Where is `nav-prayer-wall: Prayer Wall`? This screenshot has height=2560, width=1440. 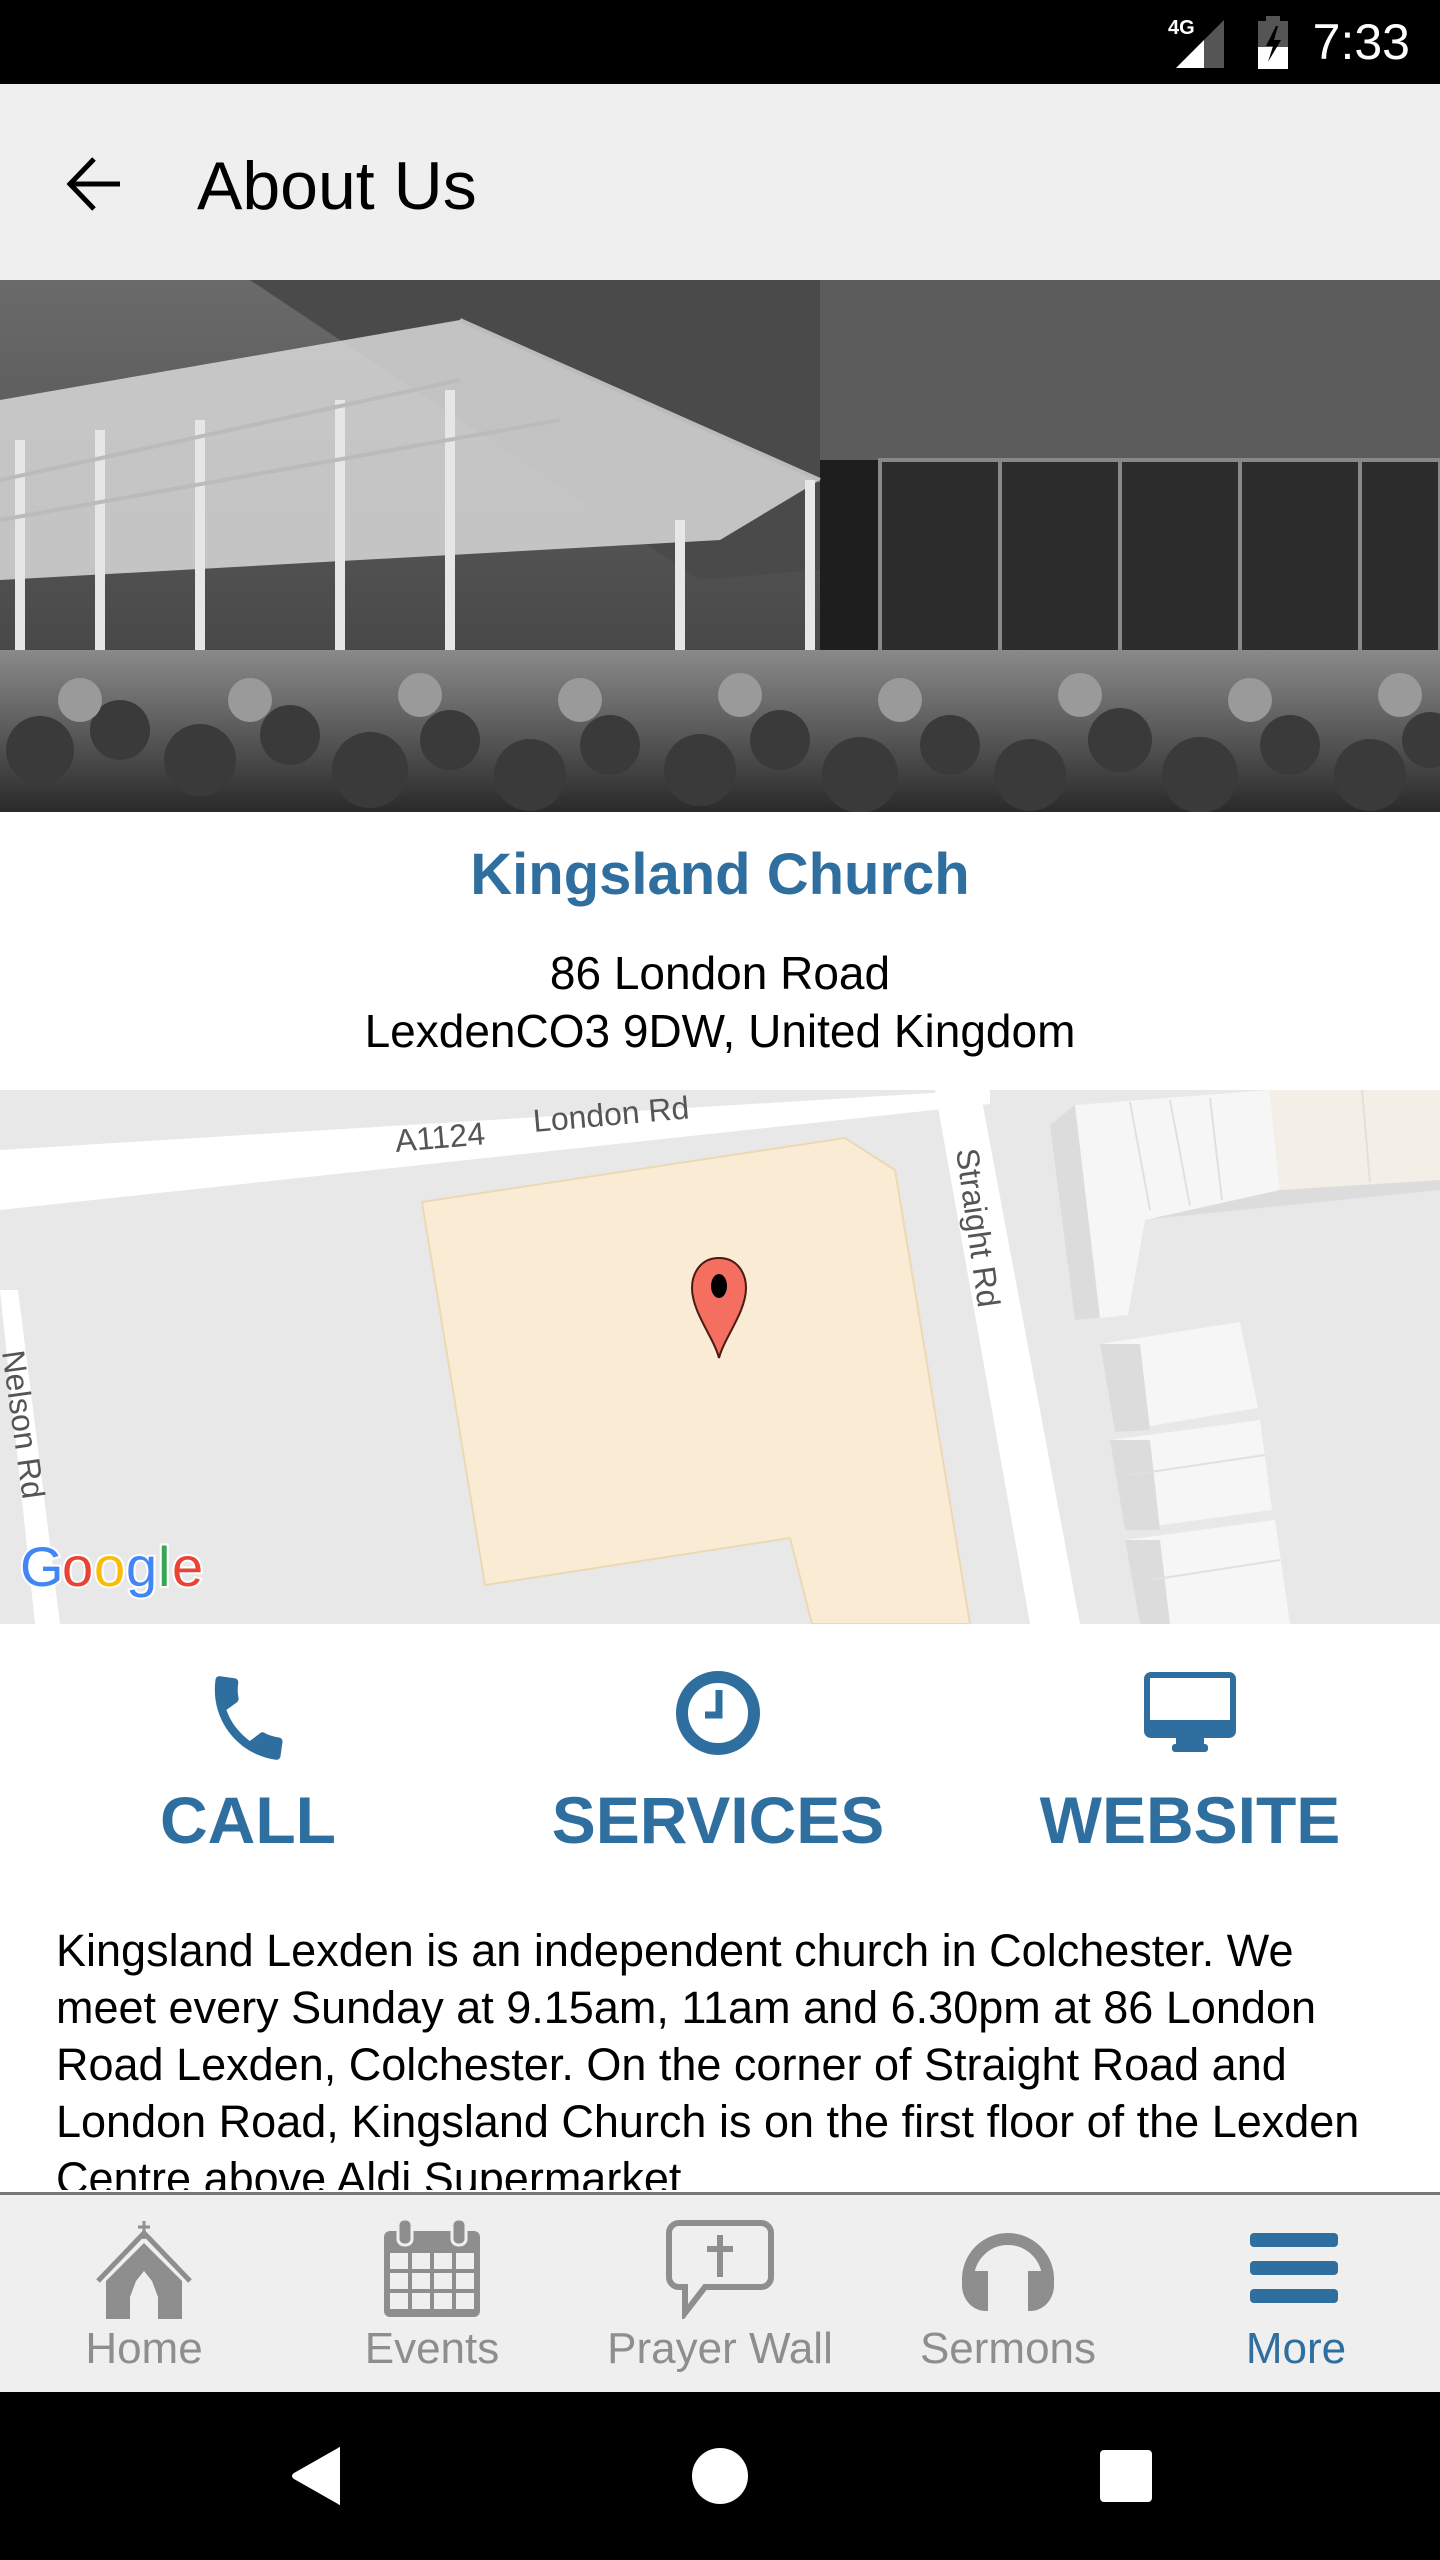
nav-prayer-wall: Prayer Wall is located at coordinates (720, 2293).